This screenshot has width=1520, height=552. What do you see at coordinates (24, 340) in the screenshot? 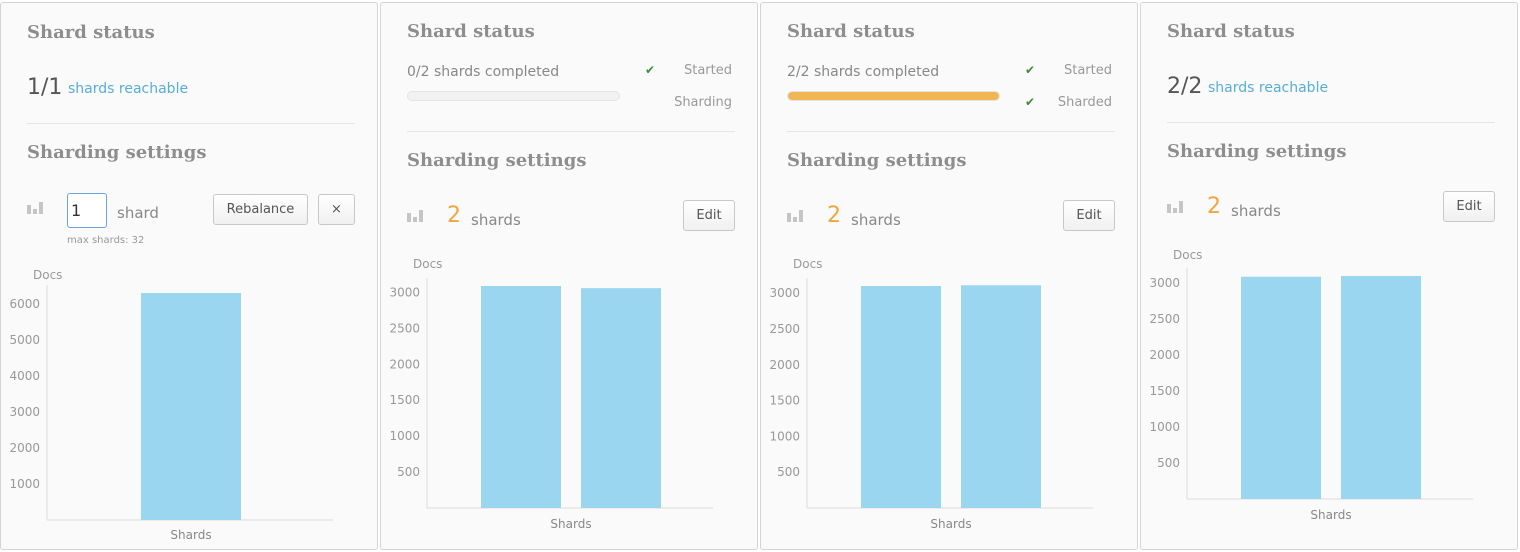
I see `y-tick-label: 5000` at bounding box center [24, 340].